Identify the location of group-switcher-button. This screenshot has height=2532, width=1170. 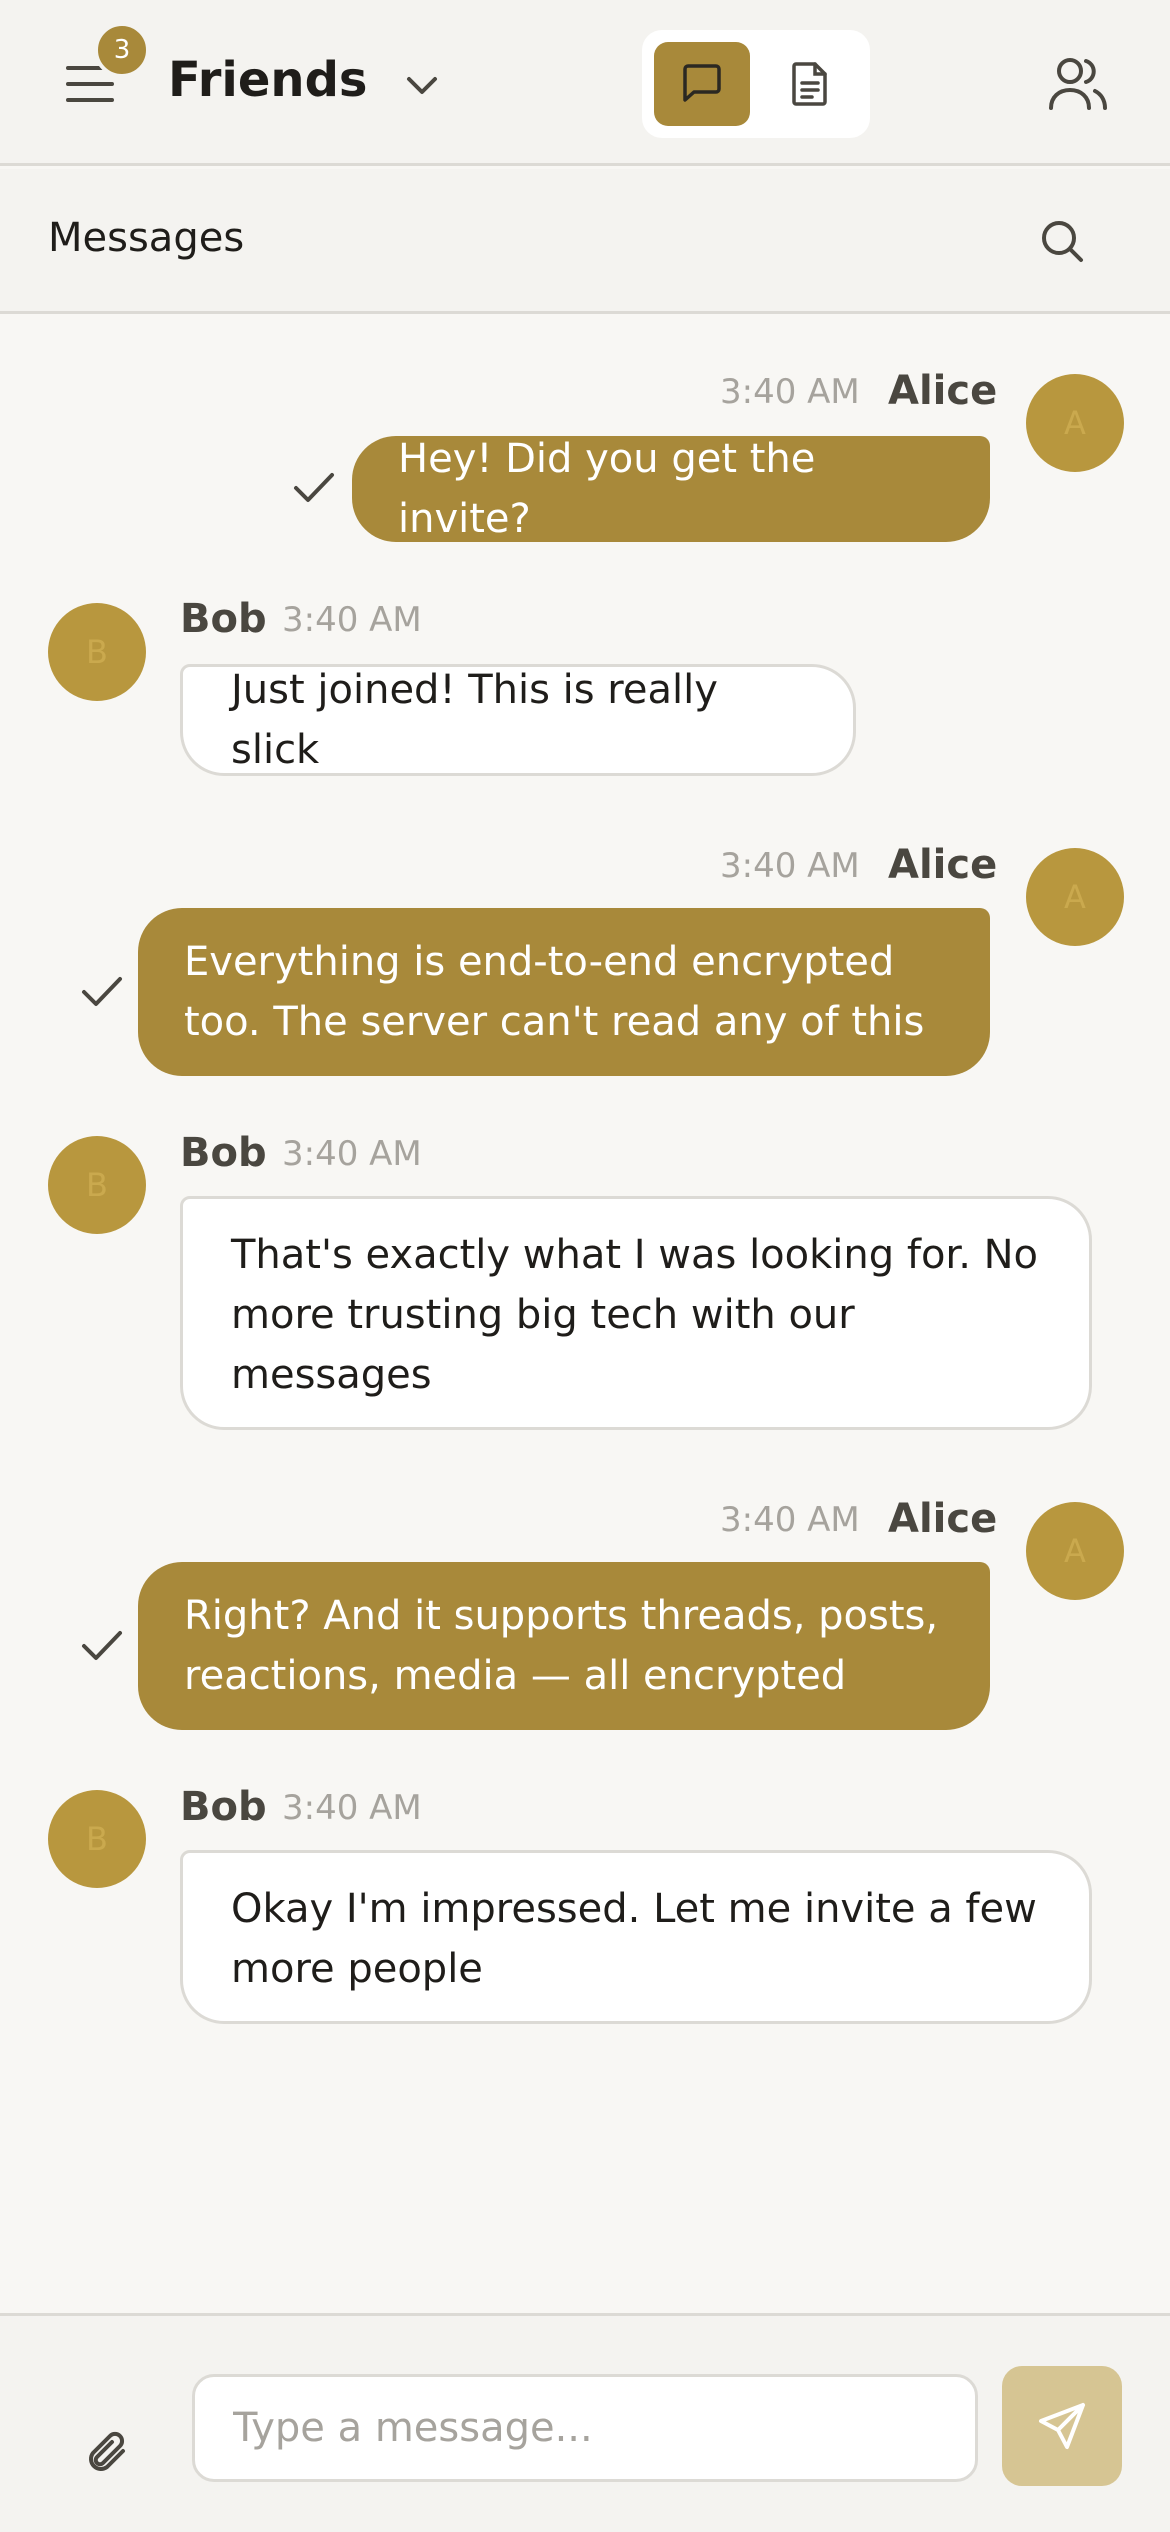
(422, 86).